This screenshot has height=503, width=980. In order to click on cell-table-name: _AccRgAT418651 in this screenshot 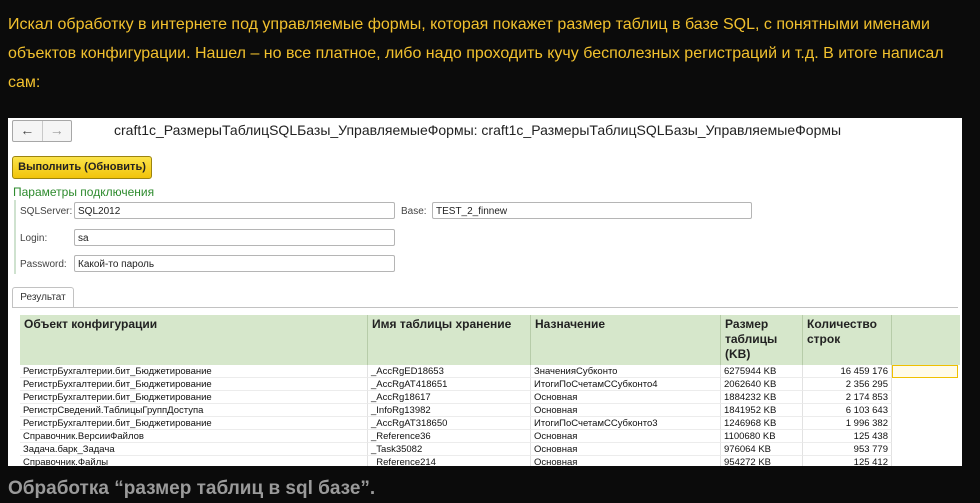, I will do `click(449, 384)`.